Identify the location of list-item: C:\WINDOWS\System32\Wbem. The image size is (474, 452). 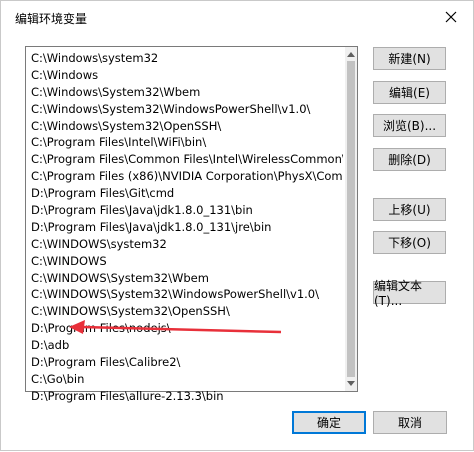
(185, 278).